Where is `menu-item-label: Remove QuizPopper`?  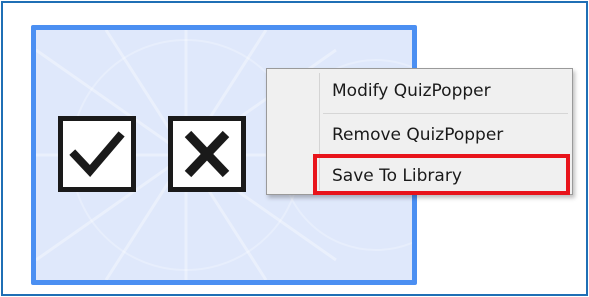
menu-item-label: Remove QuizPopper is located at coordinates (418, 135).